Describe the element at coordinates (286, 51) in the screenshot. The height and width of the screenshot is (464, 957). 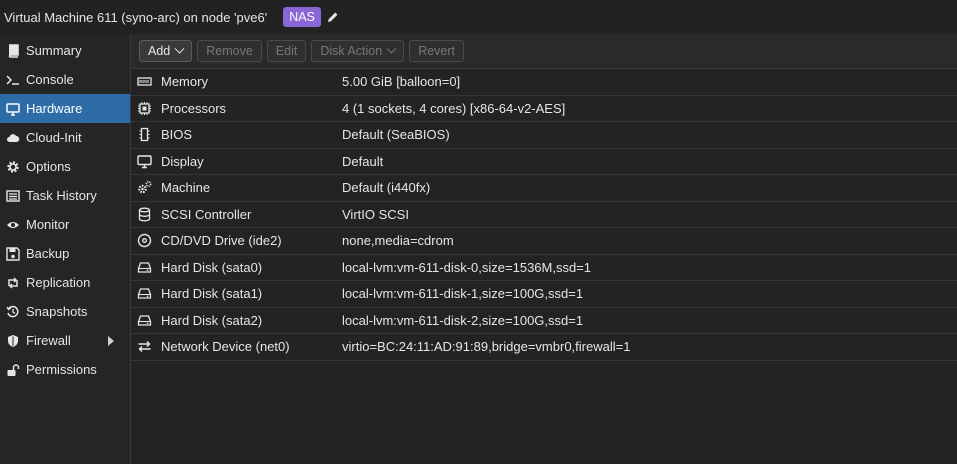
I see `edit-button: Edit` at that location.